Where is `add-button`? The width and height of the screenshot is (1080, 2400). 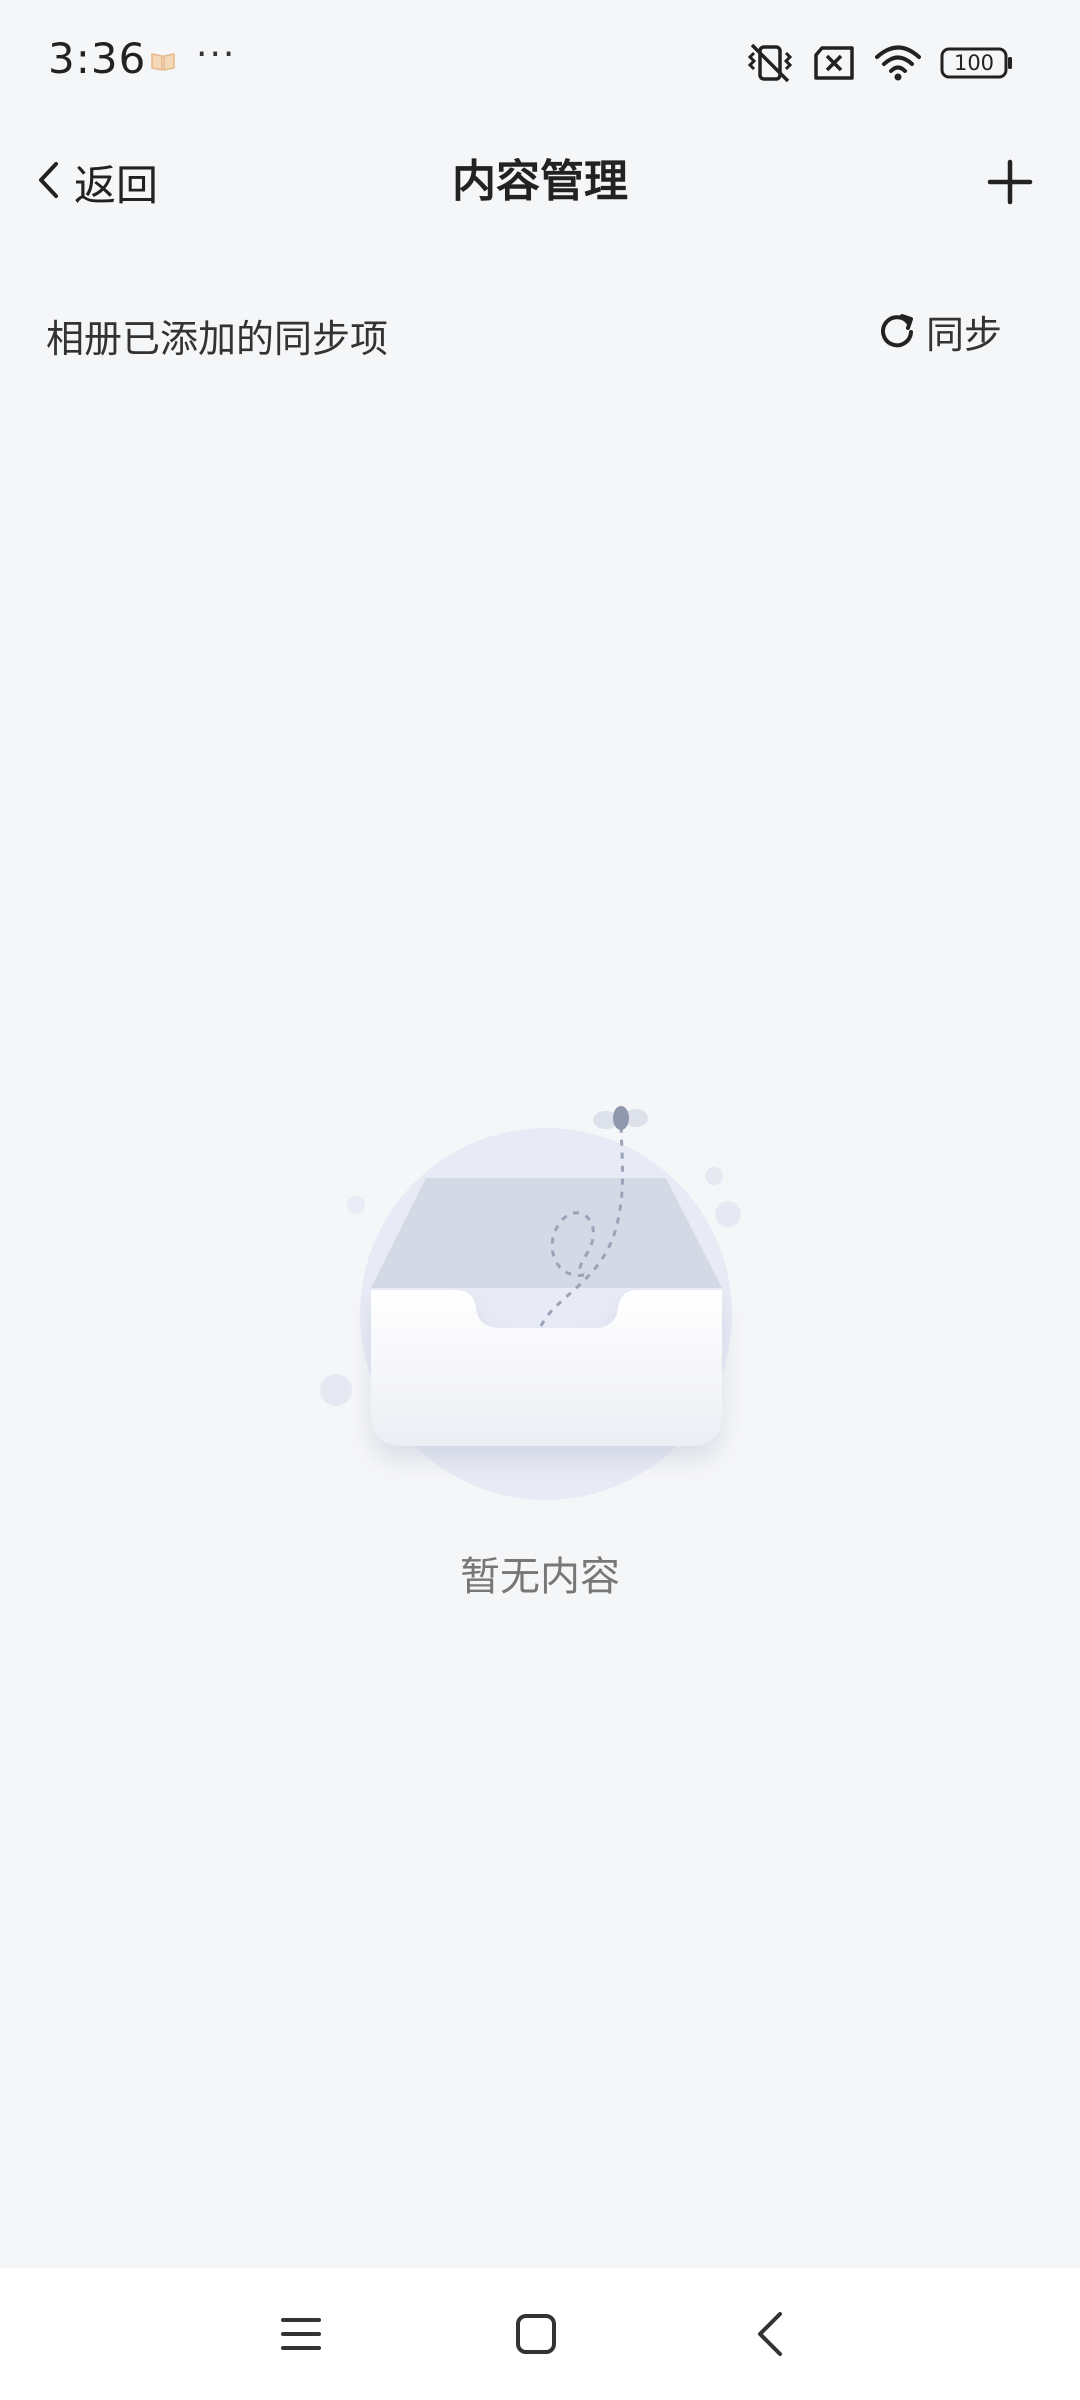 add-button is located at coordinates (1010, 182).